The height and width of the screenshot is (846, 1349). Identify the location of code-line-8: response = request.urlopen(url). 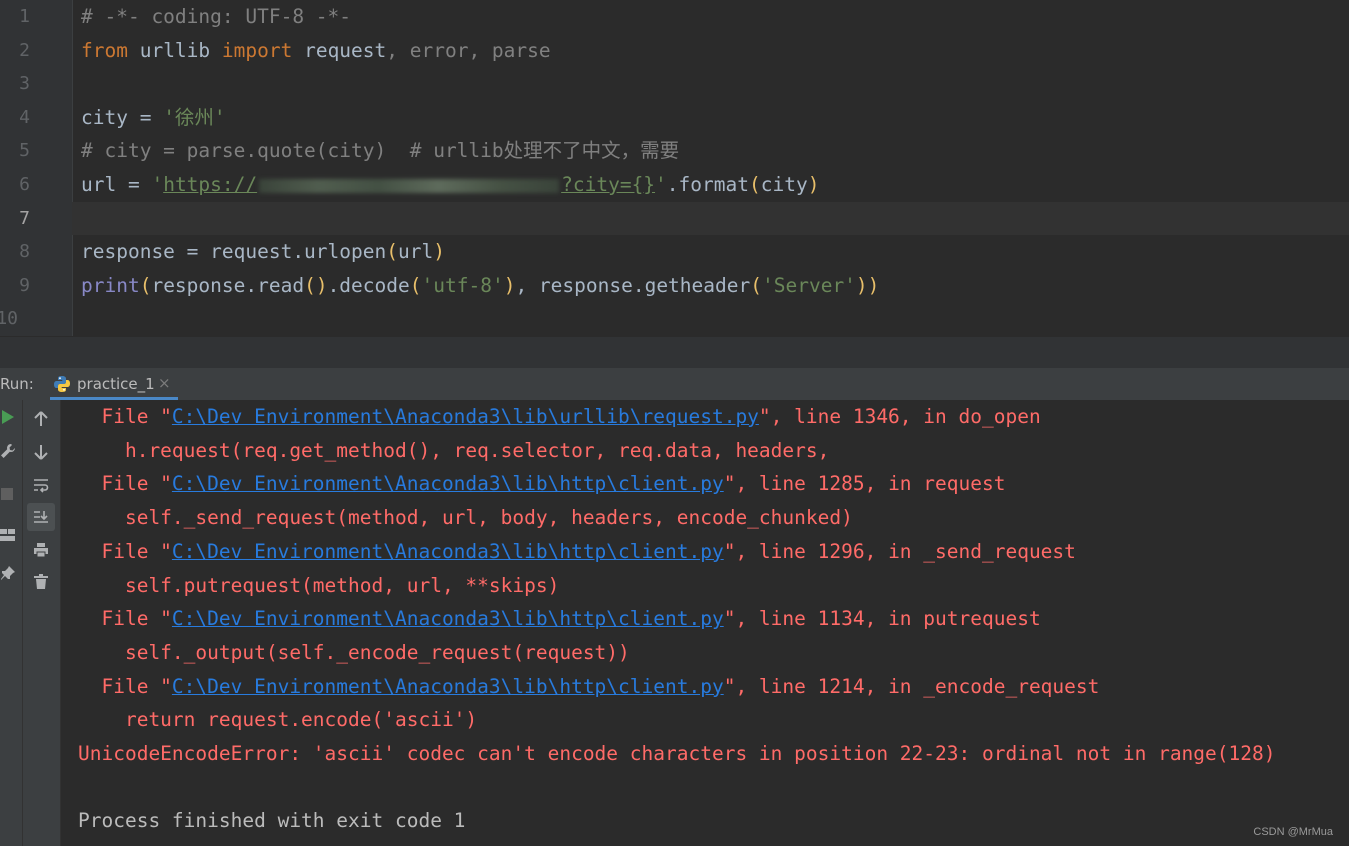
(715, 252).